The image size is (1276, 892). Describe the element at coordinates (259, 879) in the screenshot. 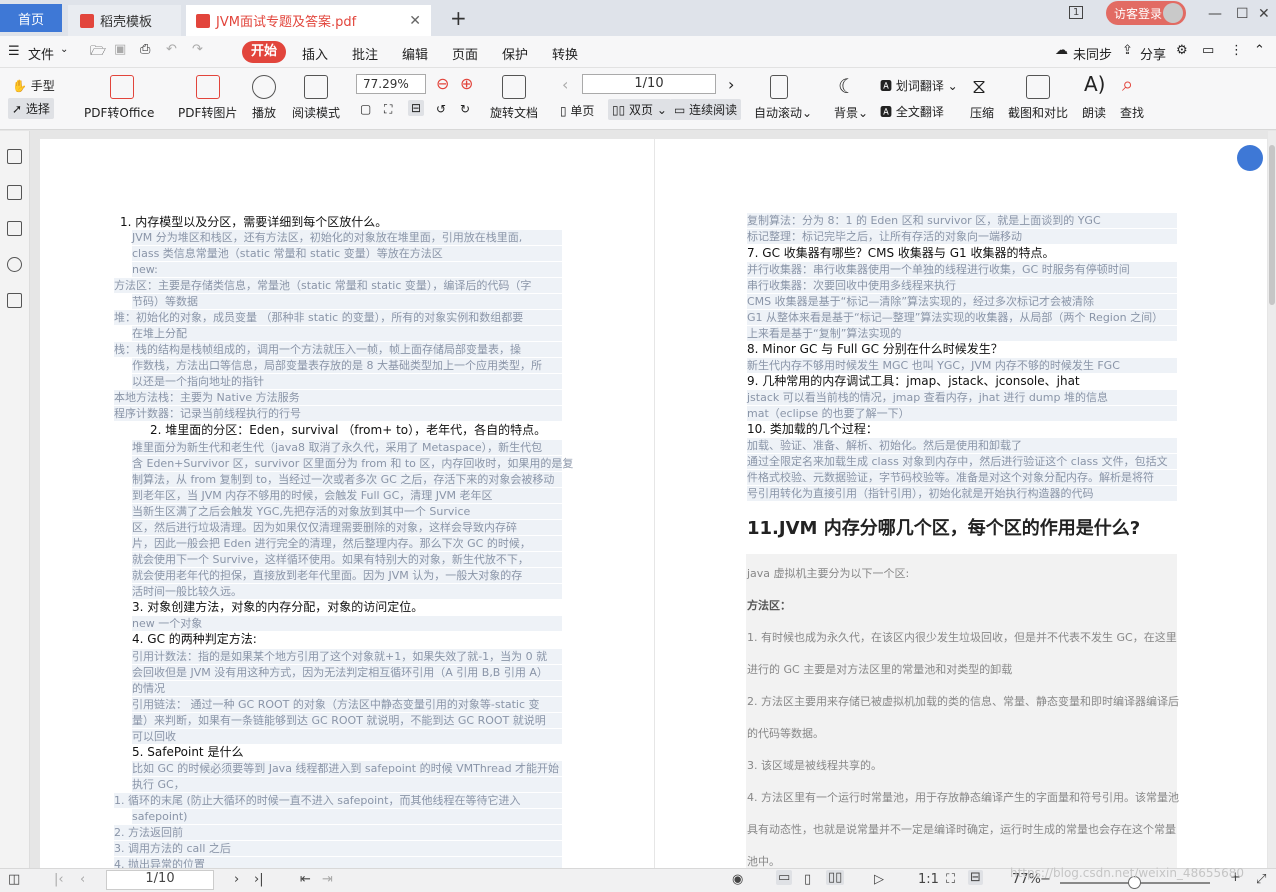

I see `last-page-icon: ›|` at that location.